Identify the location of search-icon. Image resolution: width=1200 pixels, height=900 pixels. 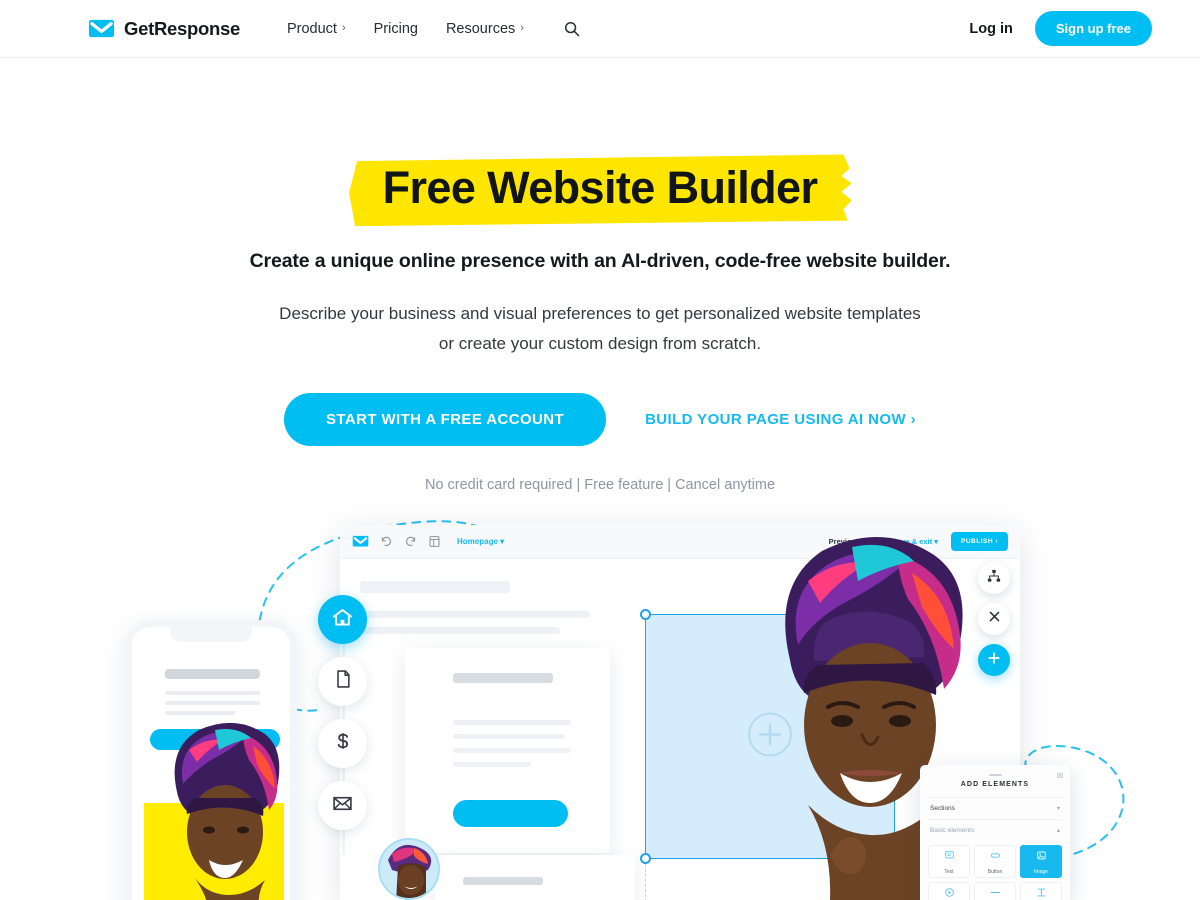
(572, 29).